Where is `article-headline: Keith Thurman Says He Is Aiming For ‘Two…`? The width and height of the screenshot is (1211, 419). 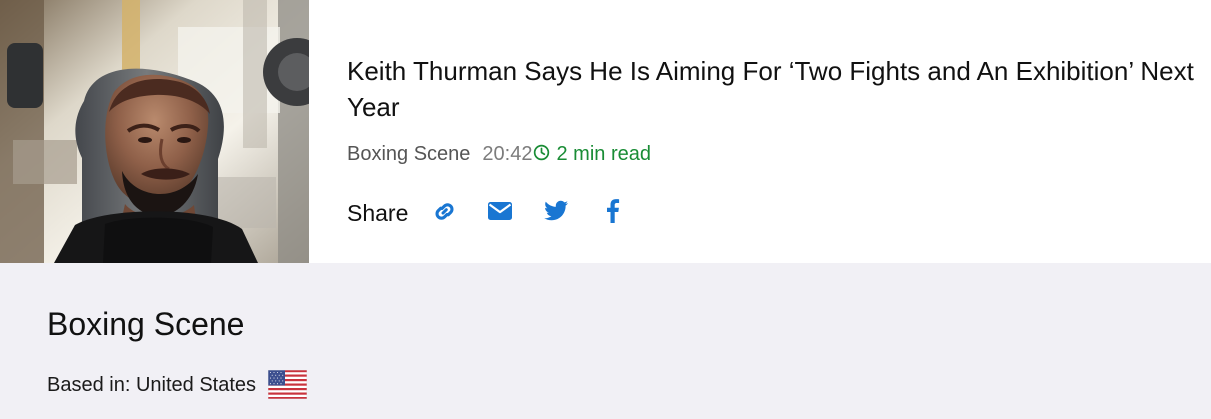 article-headline: Keith Thurman Says He Is Aiming For ‘Two… is located at coordinates (777, 89).